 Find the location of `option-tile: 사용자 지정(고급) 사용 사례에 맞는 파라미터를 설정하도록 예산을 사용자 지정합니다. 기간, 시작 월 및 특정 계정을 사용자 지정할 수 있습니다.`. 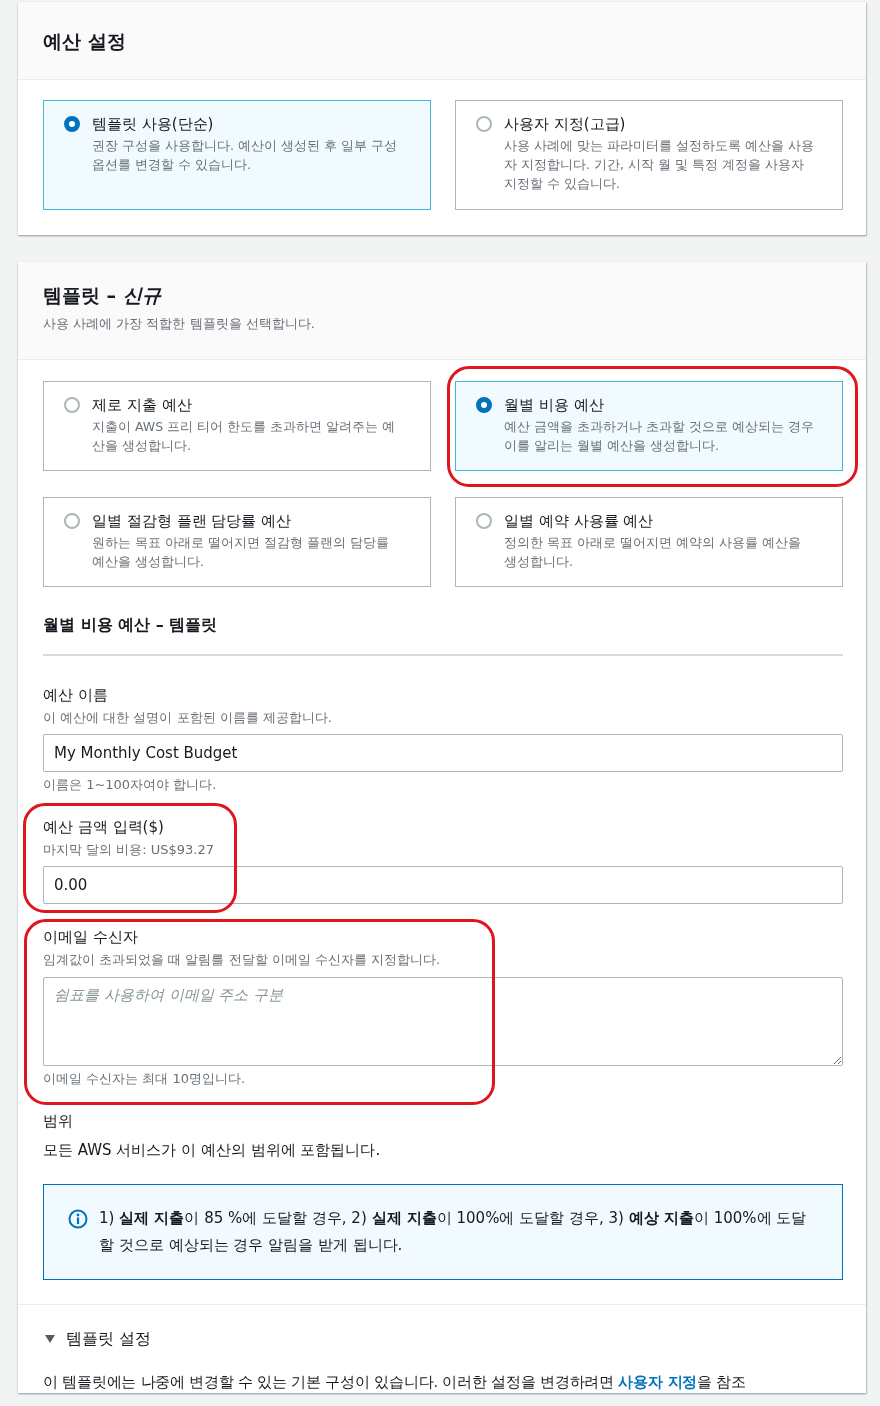

option-tile: 사용자 지정(고급) 사용 사례에 맞는 파라미터를 설정하도록 예산을 사용자 지정합니다. 기간, 시작 월 및 특정 계정을 사용자 지정할 수 있습니다. is located at coordinates (649, 155).